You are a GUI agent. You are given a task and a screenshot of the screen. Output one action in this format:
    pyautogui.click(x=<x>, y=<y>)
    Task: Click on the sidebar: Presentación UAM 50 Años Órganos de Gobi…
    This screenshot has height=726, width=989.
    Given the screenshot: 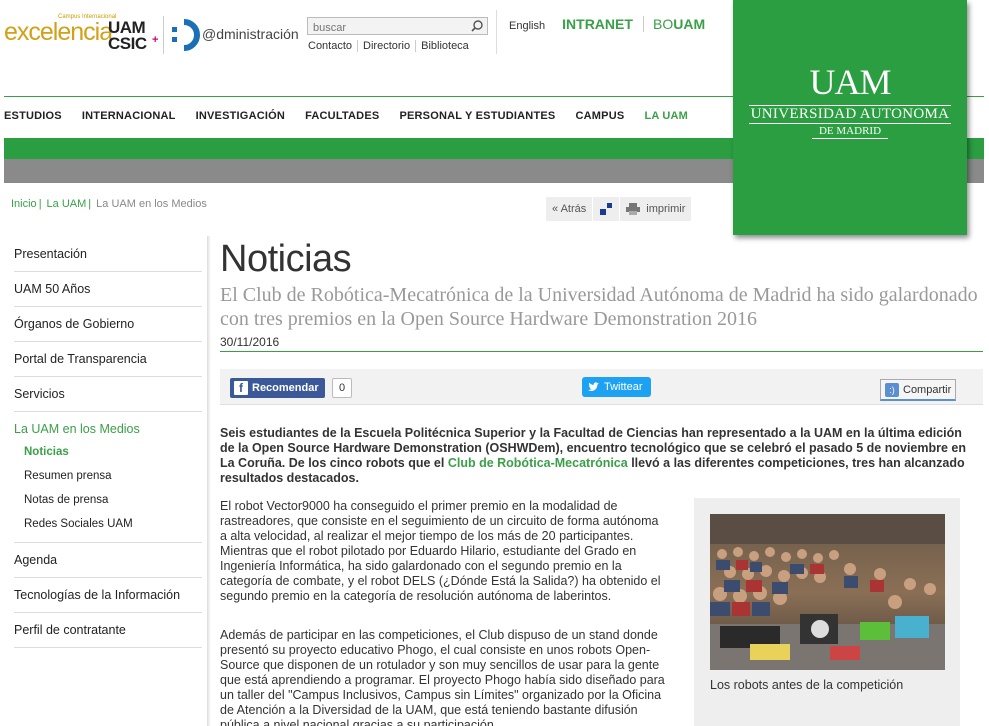 What is the action you would take?
    pyautogui.click(x=108, y=442)
    